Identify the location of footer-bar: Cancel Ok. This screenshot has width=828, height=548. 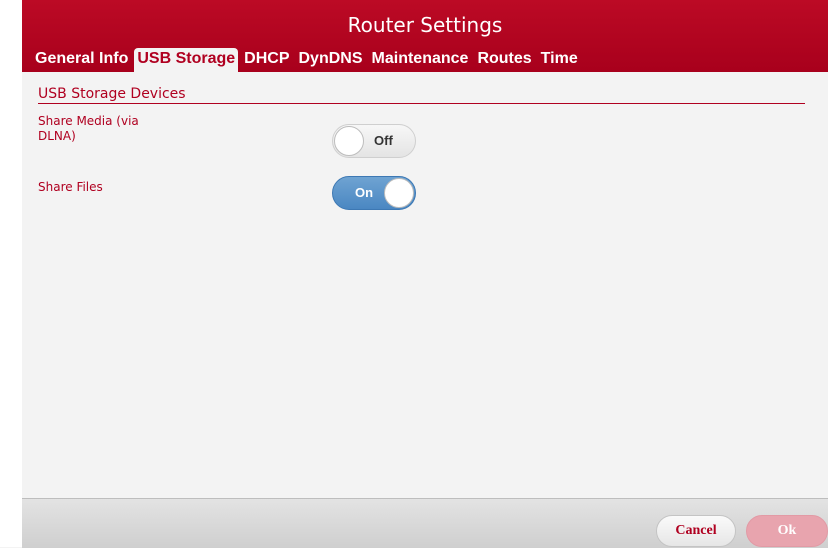
(425, 523).